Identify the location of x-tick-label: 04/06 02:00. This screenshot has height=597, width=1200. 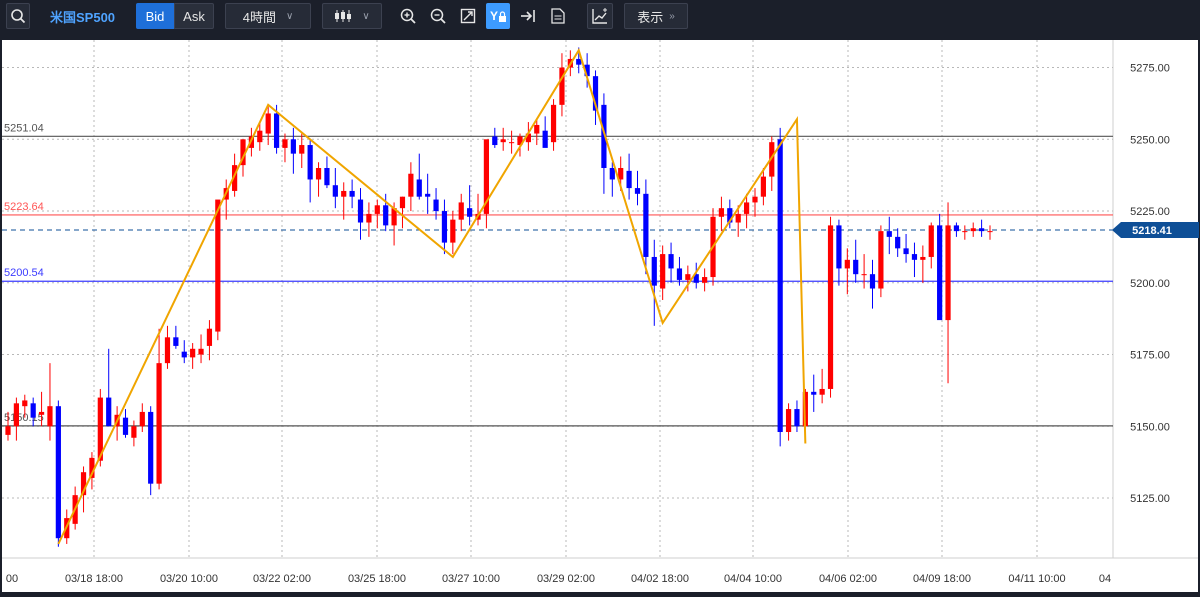
(848, 579).